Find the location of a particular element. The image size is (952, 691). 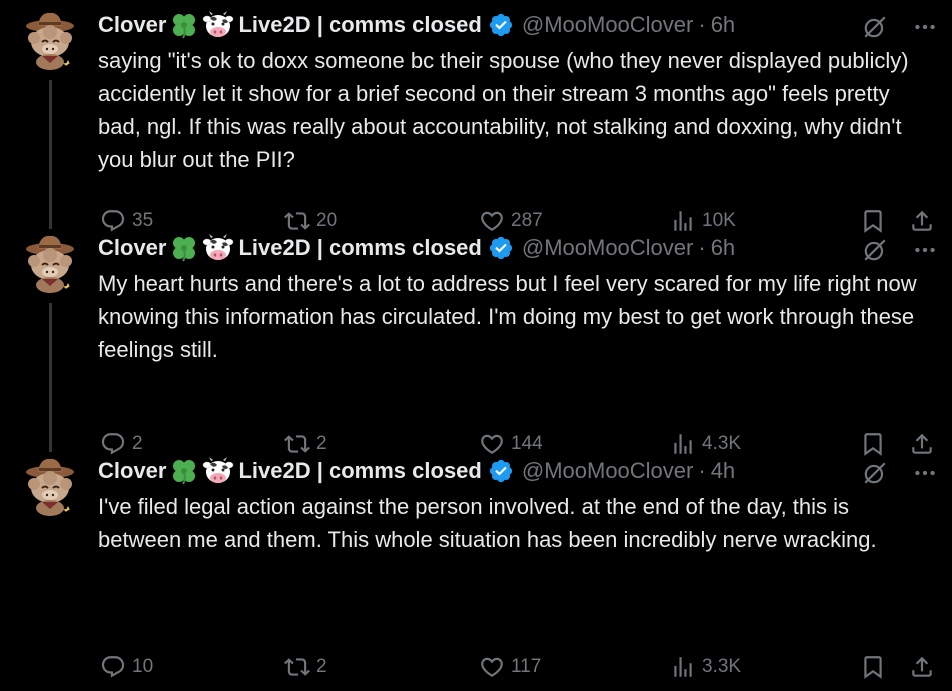

views-button: 4.3K is located at coordinates (705, 444).